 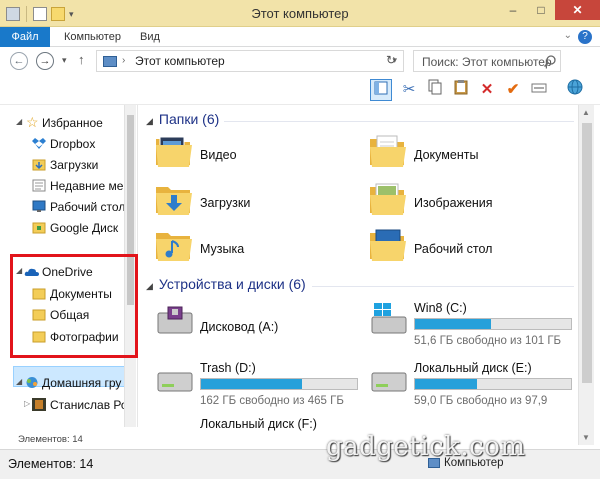 I want to click on item-label: Документы, so click(x=446, y=155).